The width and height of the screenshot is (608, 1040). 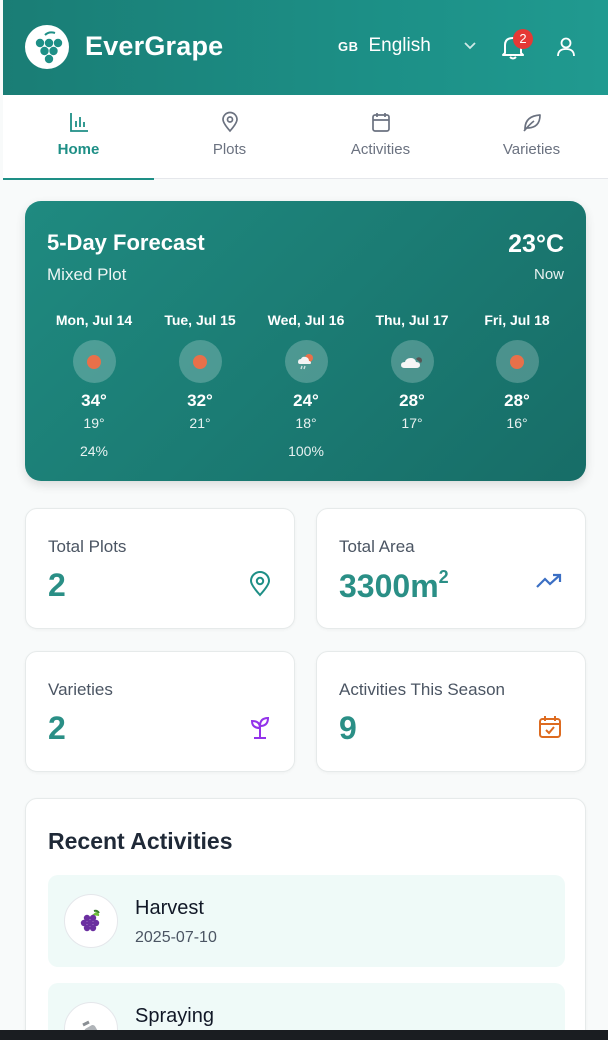 I want to click on app-header: EverGrape GB English 2, so click(x=305, y=47).